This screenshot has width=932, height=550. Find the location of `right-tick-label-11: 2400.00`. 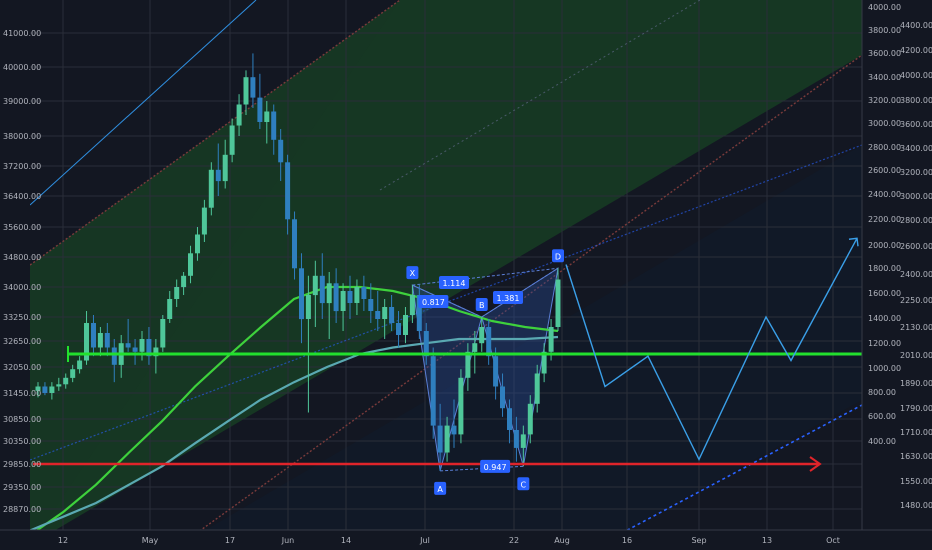

right-tick-label-11: 2400.00 is located at coordinates (916, 274).